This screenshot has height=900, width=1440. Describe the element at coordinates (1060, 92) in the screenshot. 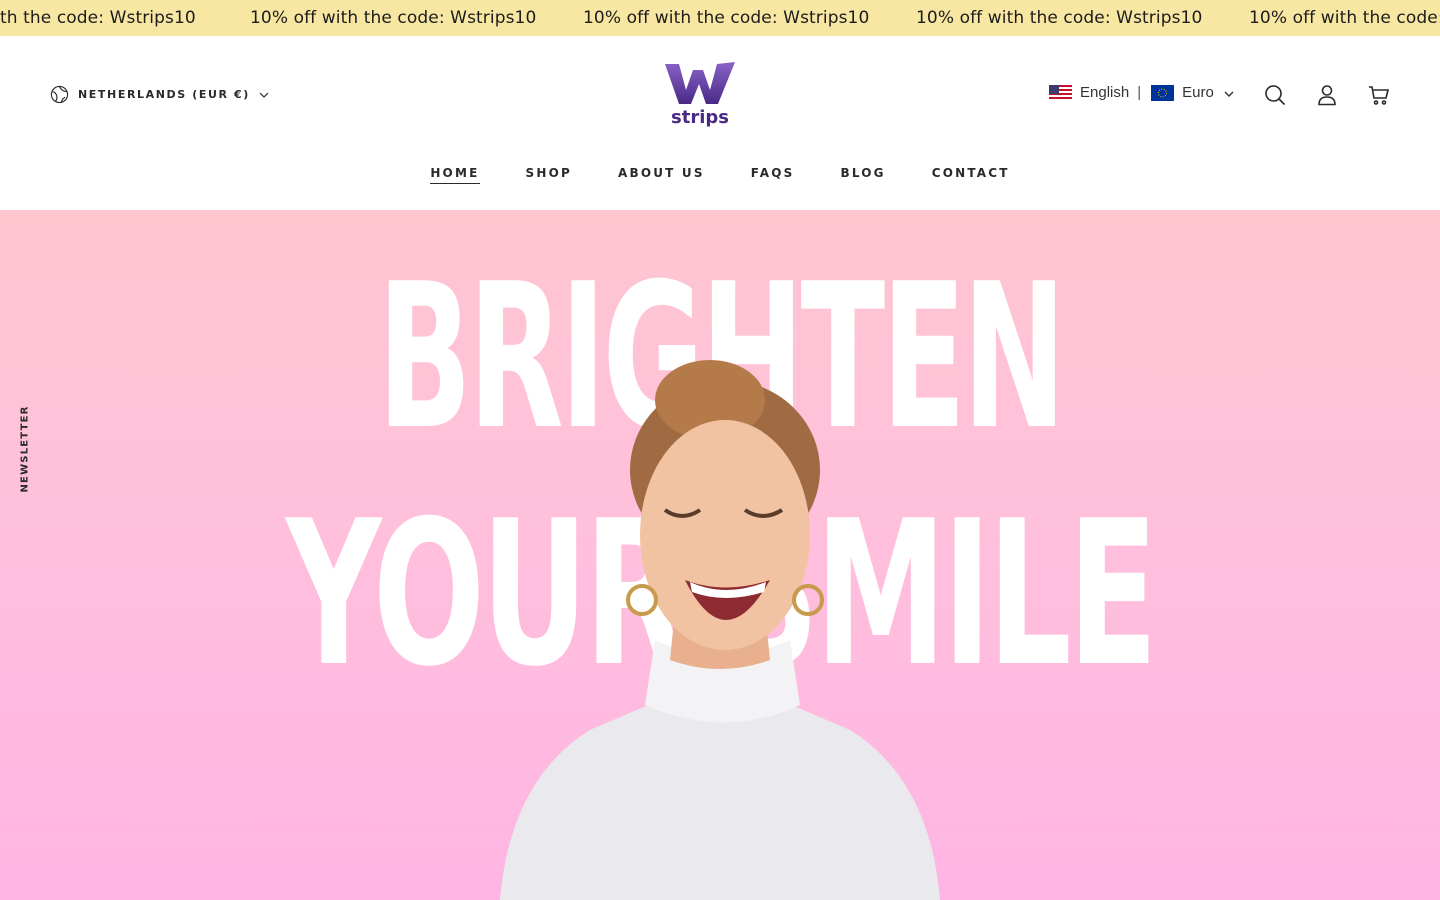

I see `us-flag-icon` at that location.